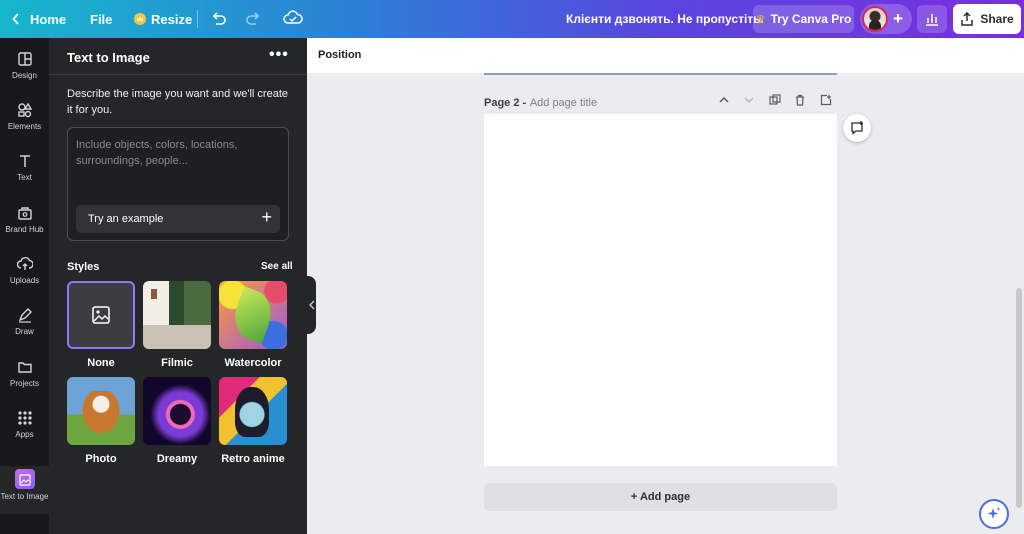  What do you see at coordinates (24, 59) in the screenshot?
I see `design-icon` at bounding box center [24, 59].